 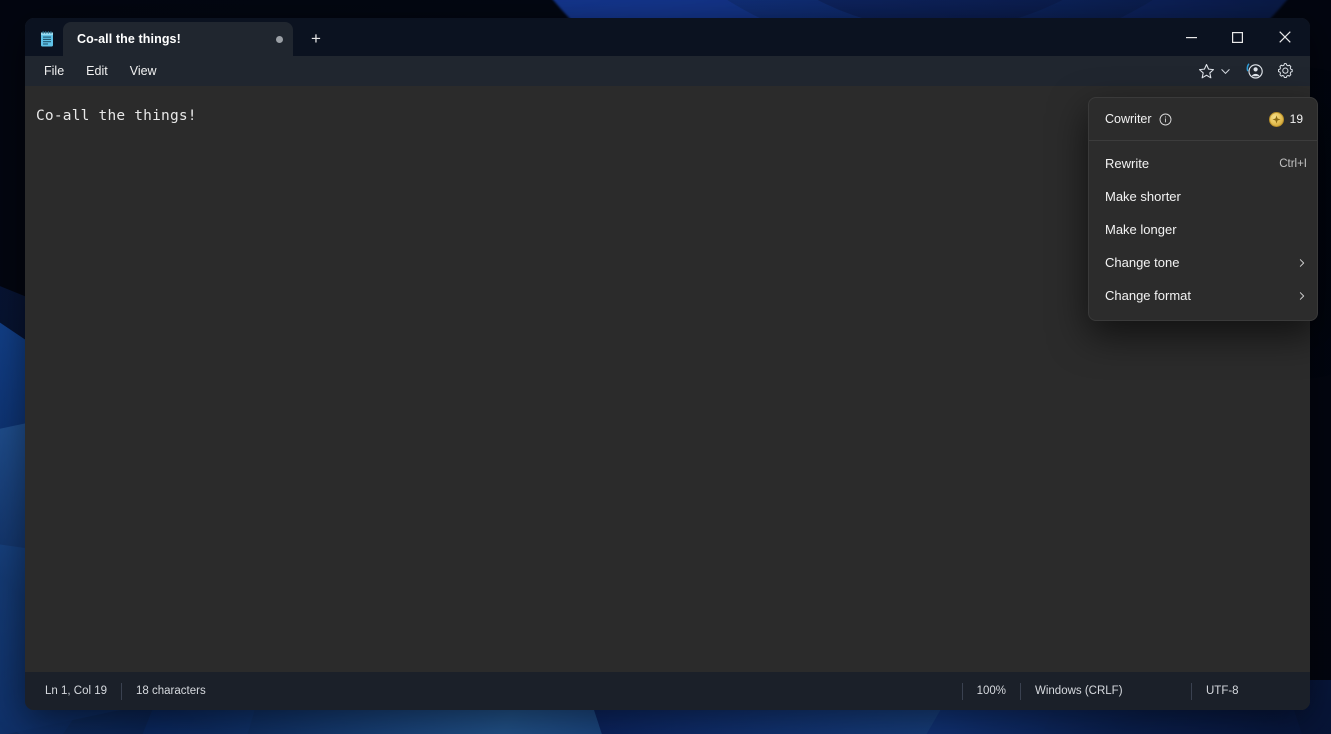 I want to click on notepad-icon, so click(x=47, y=39).